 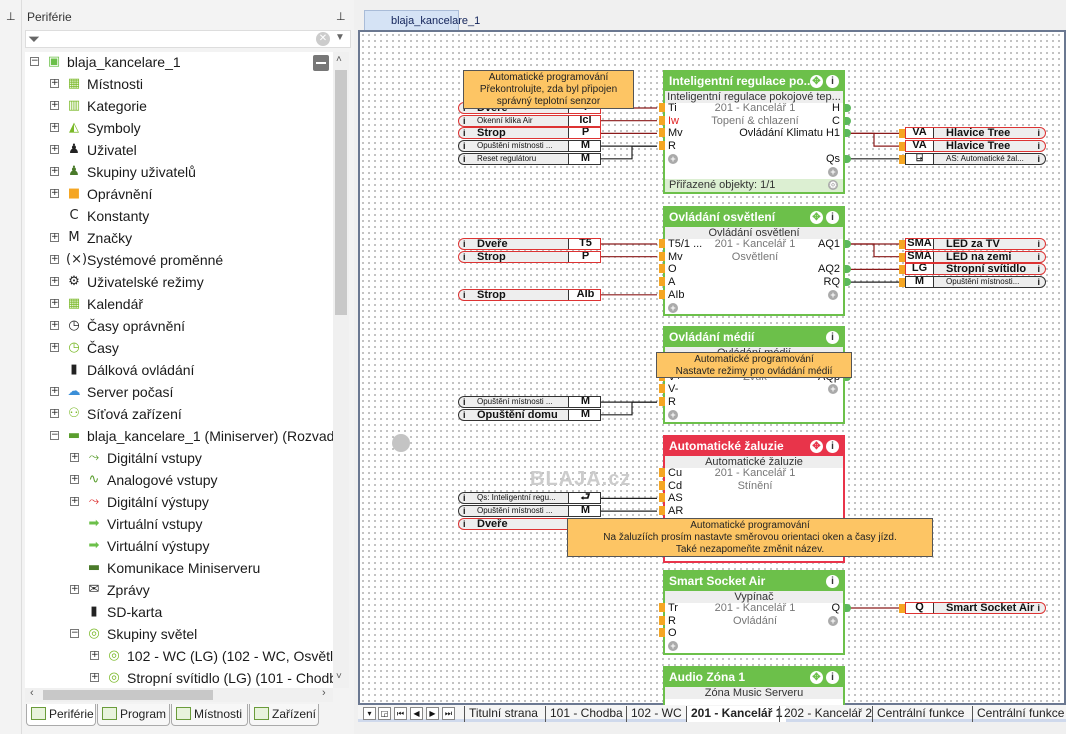 What do you see at coordinates (975, 158) in the screenshot?
I see `output-reference: ⍈ AS: Automatické žal... i` at bounding box center [975, 158].